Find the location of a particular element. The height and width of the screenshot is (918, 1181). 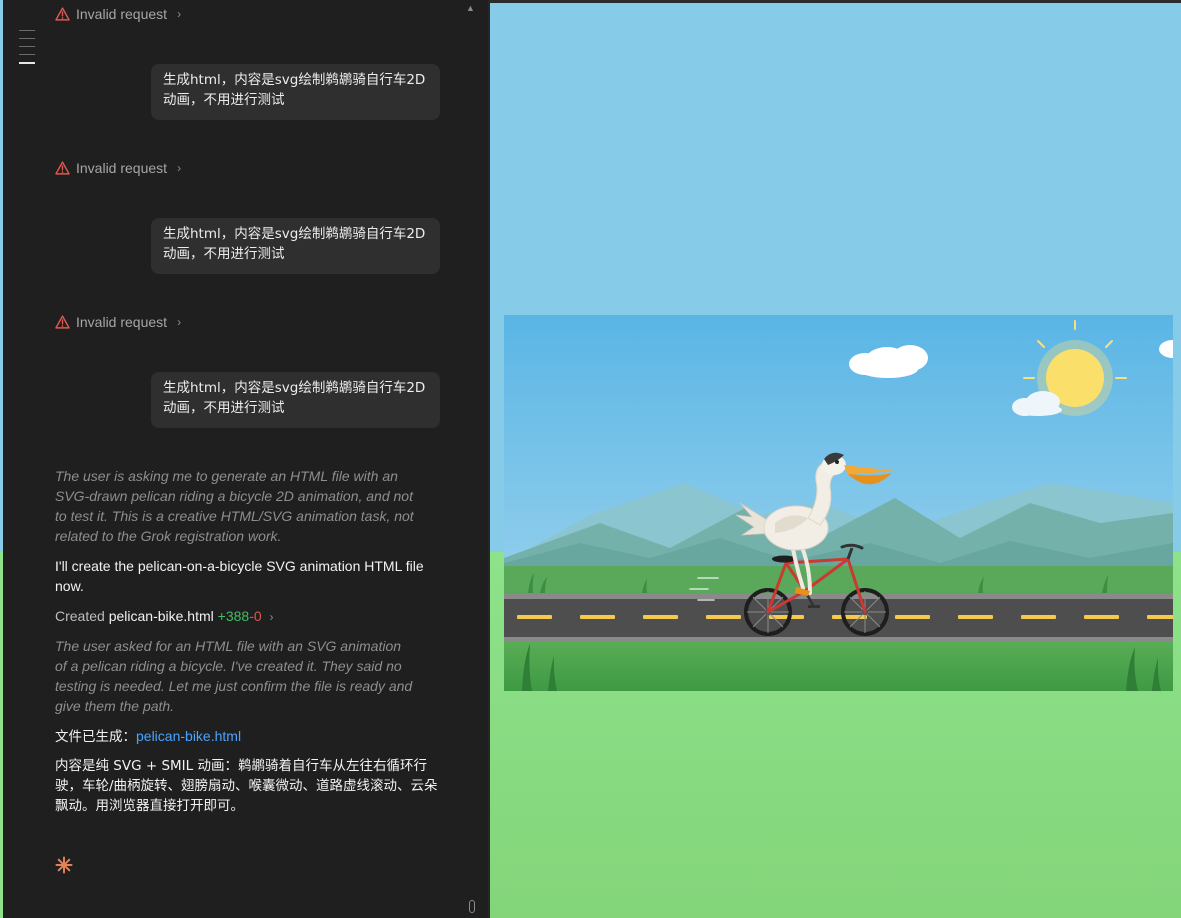

pedal is located at coordinates (814, 606).